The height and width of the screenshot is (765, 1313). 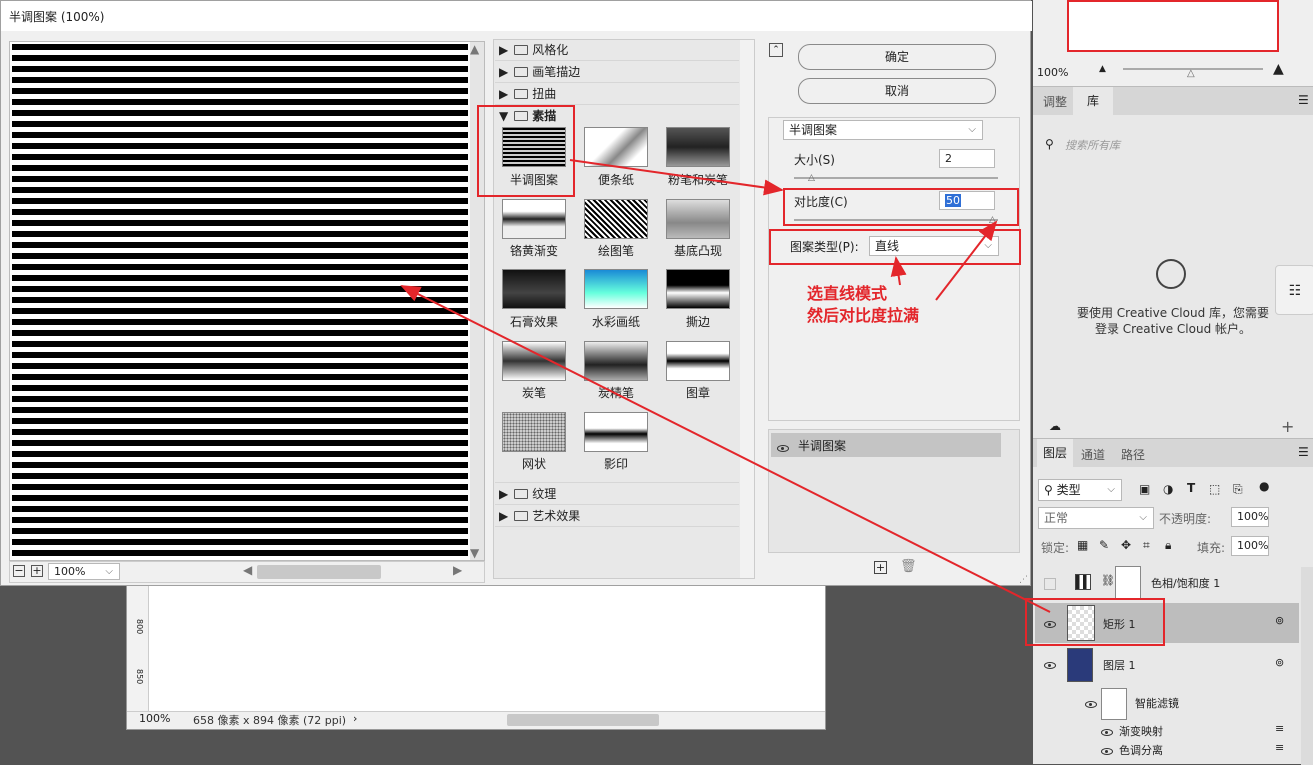 What do you see at coordinates (676, 177) in the screenshot?
I see `arrow-to-contrast` at bounding box center [676, 177].